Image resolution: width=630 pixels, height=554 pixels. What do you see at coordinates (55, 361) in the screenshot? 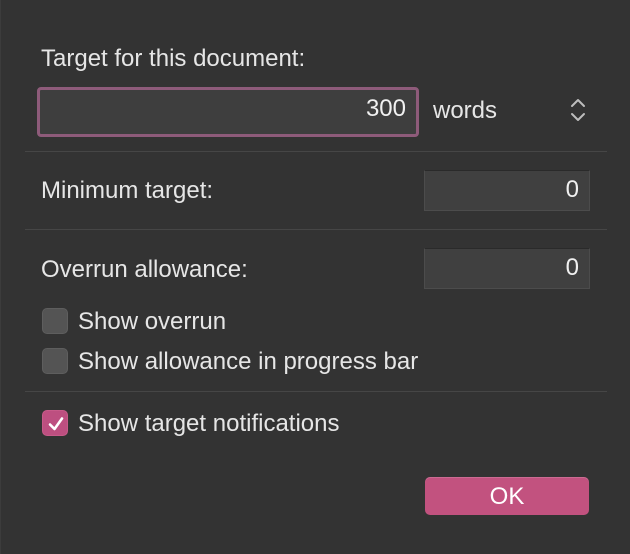
I see `show-allowance-checkbox` at bounding box center [55, 361].